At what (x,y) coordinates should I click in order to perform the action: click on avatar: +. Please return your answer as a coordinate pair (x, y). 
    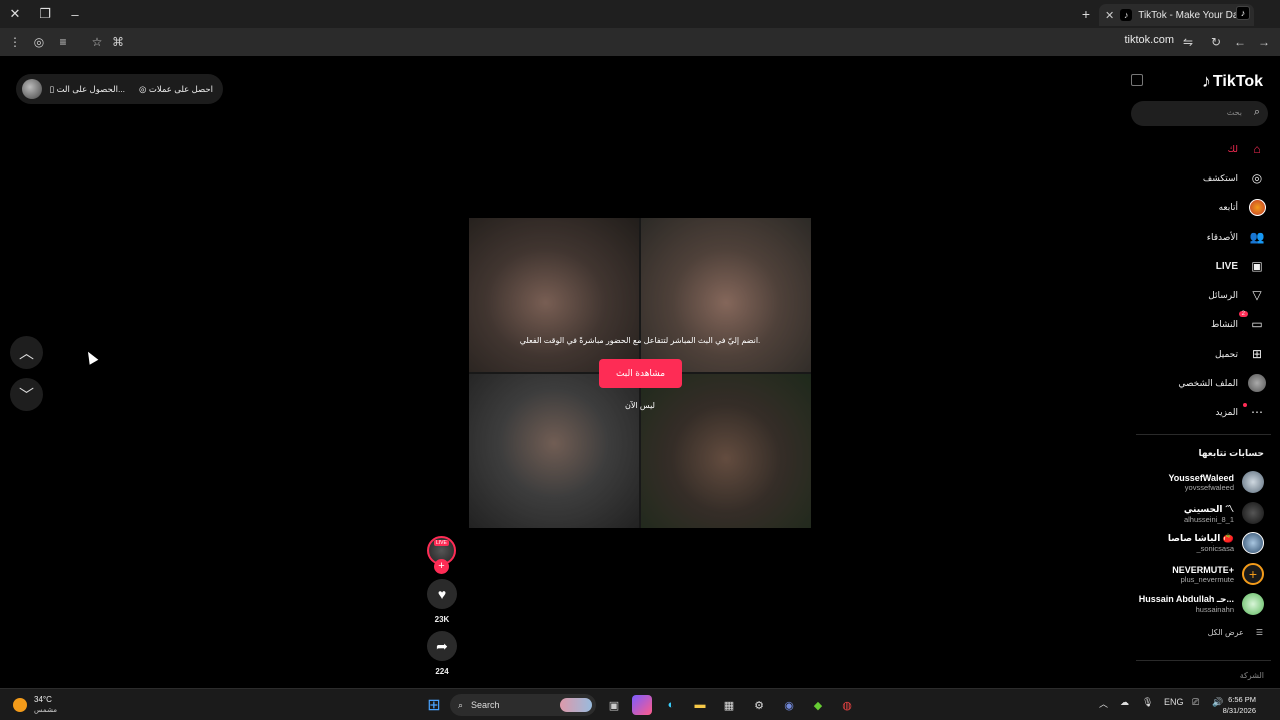
    Looking at the image, I should click on (1253, 574).